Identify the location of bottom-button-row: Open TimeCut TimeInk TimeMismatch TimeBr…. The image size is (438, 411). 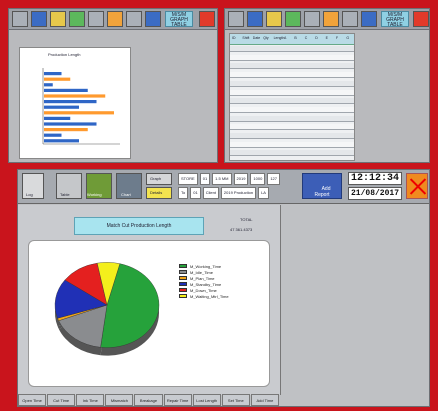
(149, 399).